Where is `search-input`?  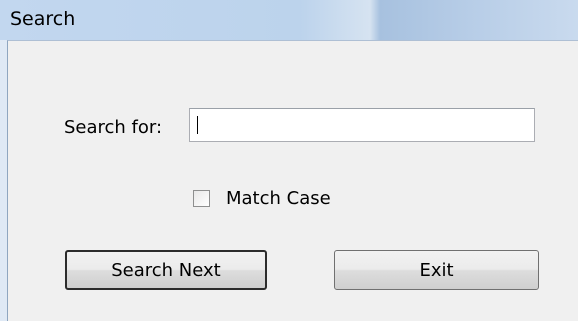 search-input is located at coordinates (362, 125).